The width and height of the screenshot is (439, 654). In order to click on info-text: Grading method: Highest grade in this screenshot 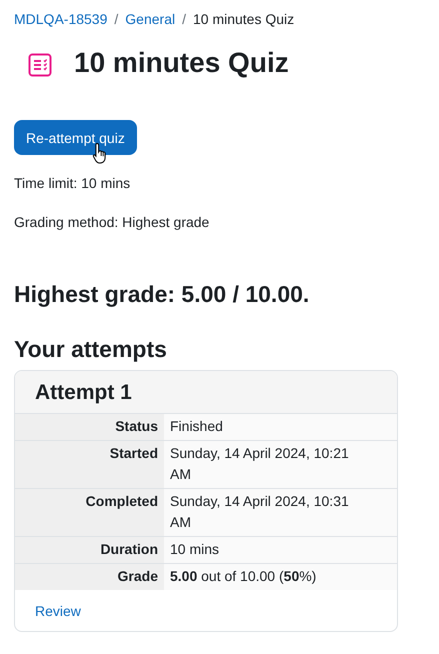, I will do `click(112, 222)`.